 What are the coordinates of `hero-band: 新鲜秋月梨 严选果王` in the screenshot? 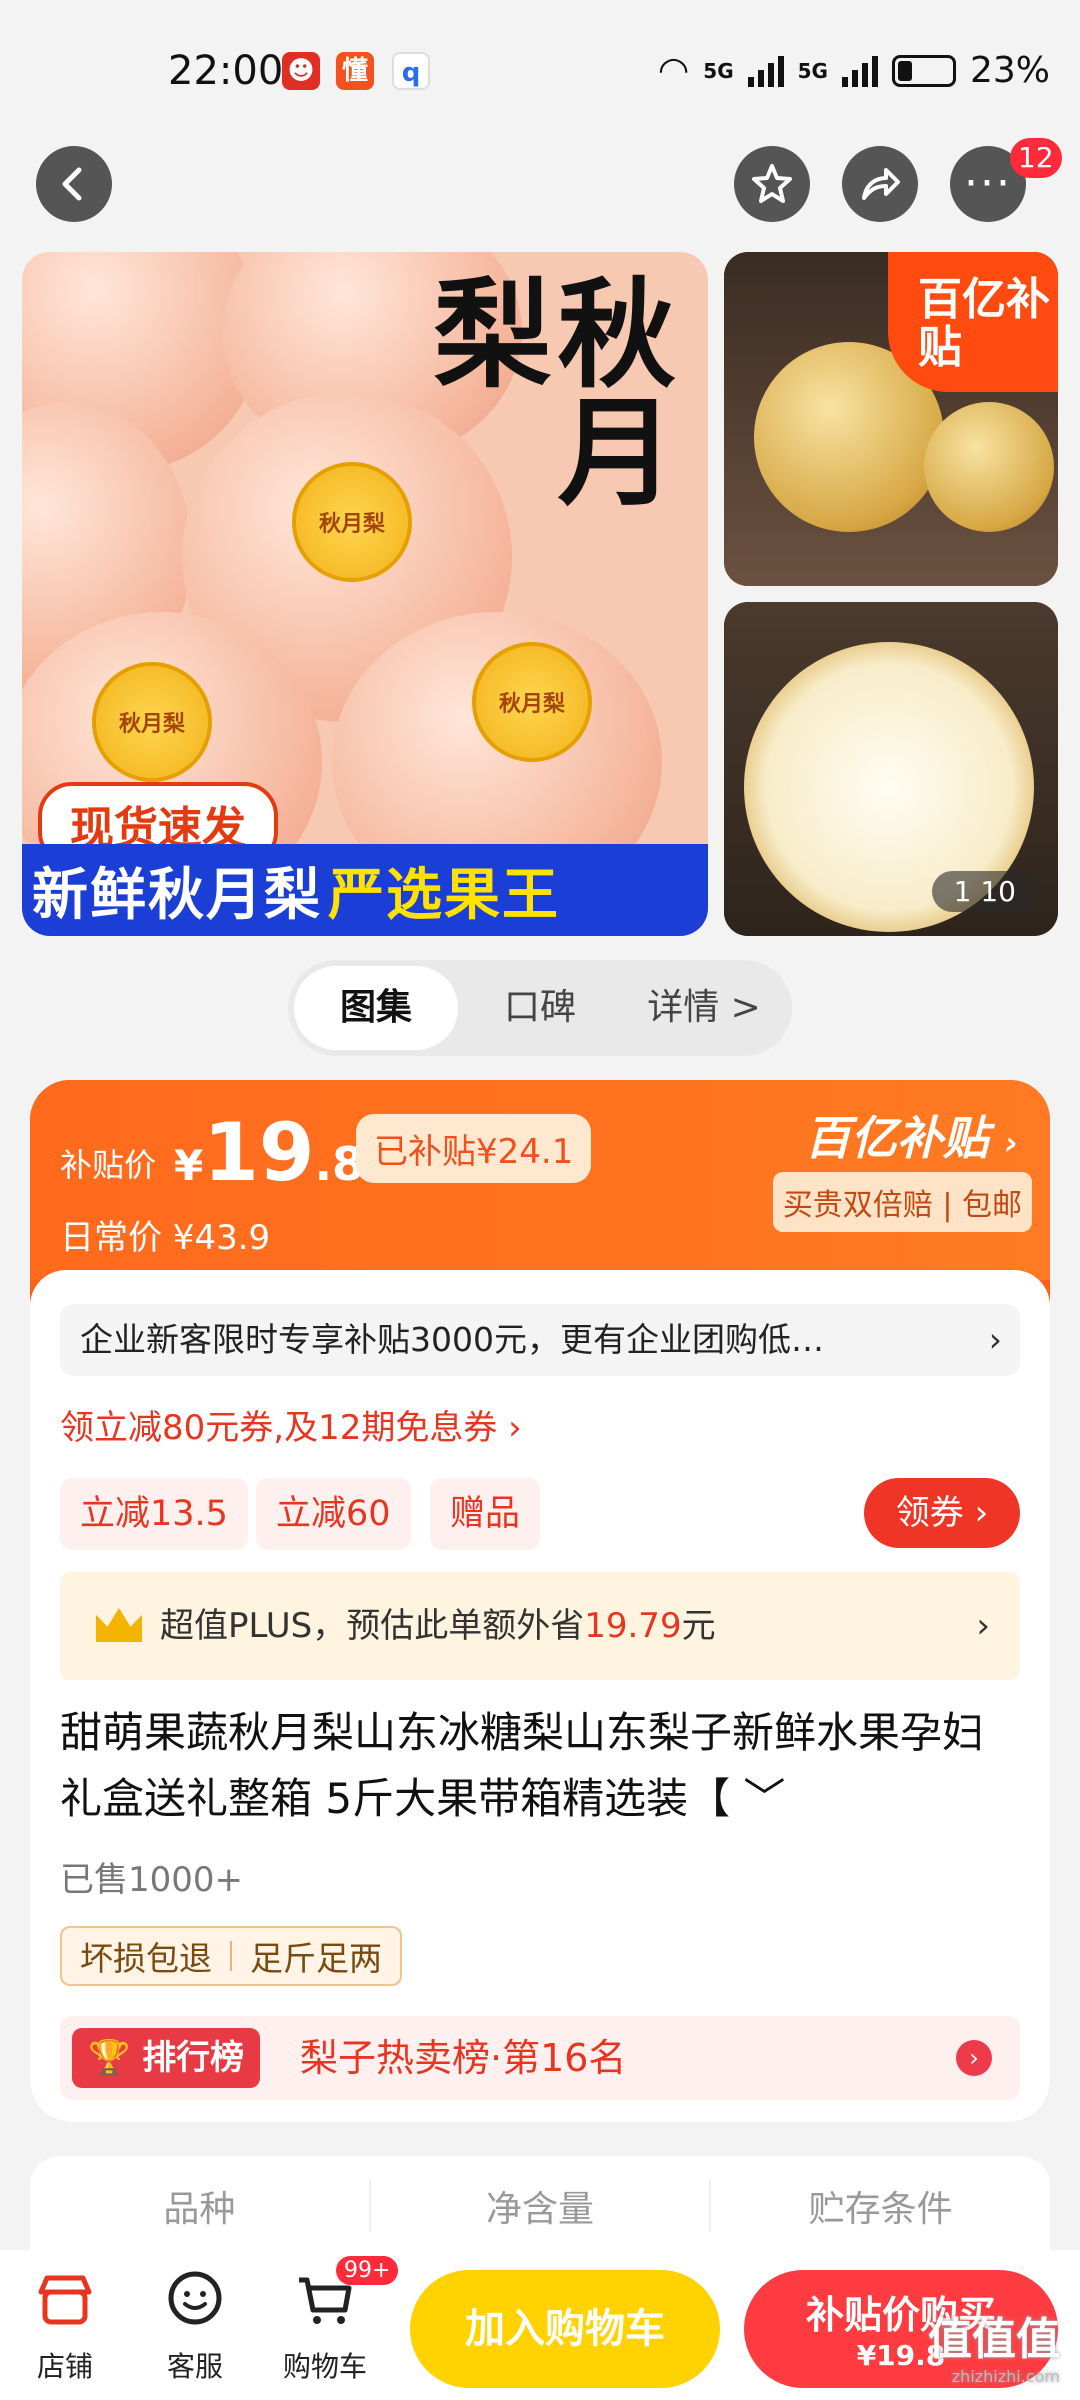 It's located at (365, 890).